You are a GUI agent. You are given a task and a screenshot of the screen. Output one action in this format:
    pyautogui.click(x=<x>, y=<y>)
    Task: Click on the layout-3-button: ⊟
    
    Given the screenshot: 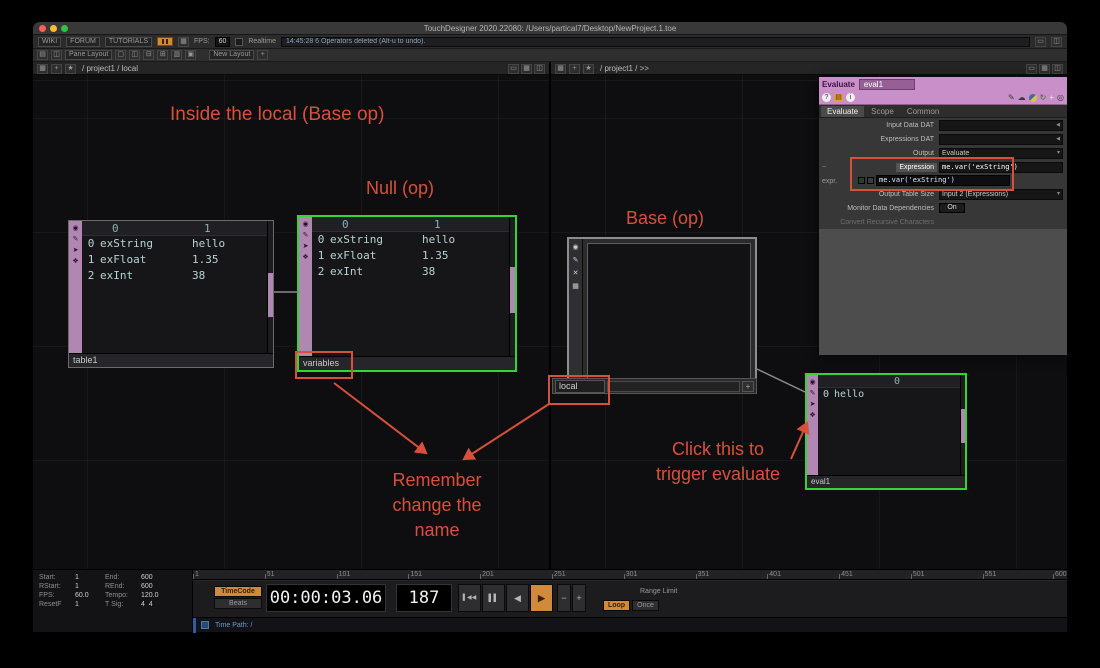 What is the action you would take?
    pyautogui.click(x=149, y=55)
    